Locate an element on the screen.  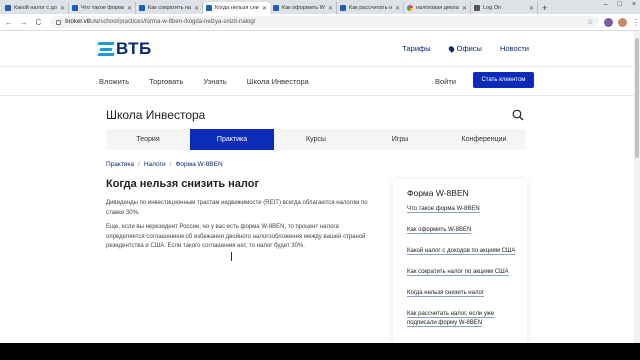
lock-icon is located at coordinates (59, 22).